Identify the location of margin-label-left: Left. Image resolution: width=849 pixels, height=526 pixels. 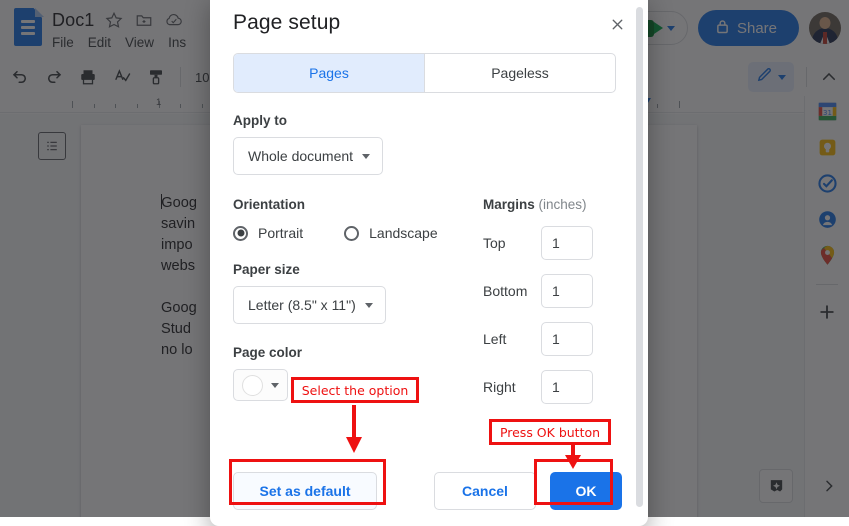
(495, 339).